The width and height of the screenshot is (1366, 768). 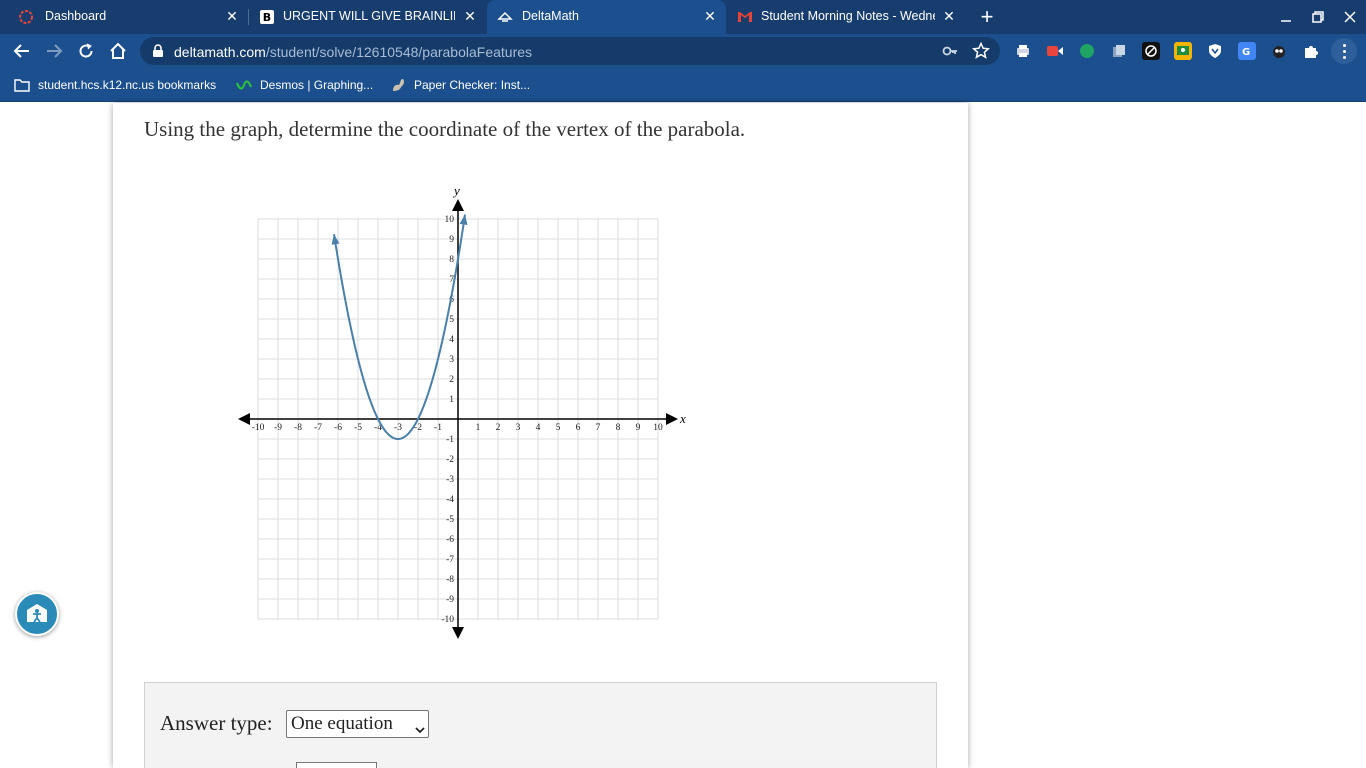 What do you see at coordinates (558, 428) in the screenshot?
I see `x-tick-label: 5` at bounding box center [558, 428].